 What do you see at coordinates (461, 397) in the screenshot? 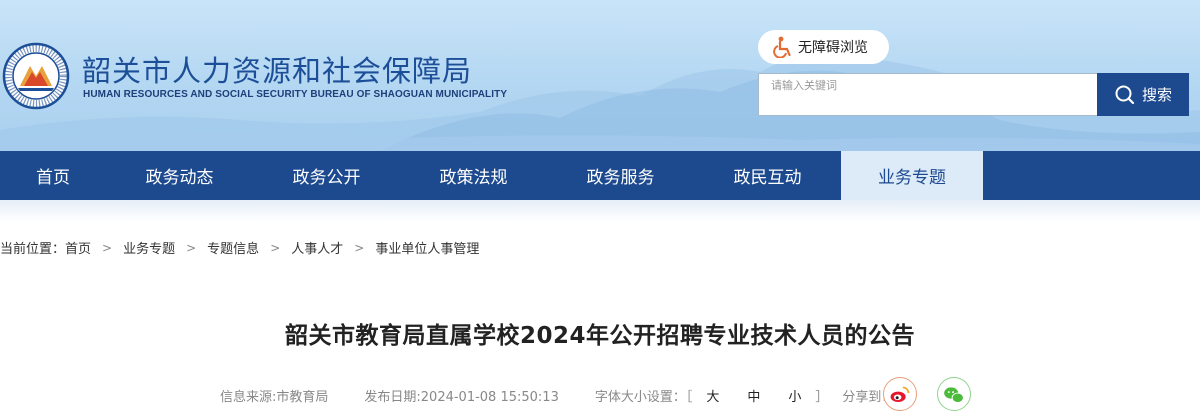
I see `article-published-date: 发布日期:2024-01-08 15:50:13` at bounding box center [461, 397].